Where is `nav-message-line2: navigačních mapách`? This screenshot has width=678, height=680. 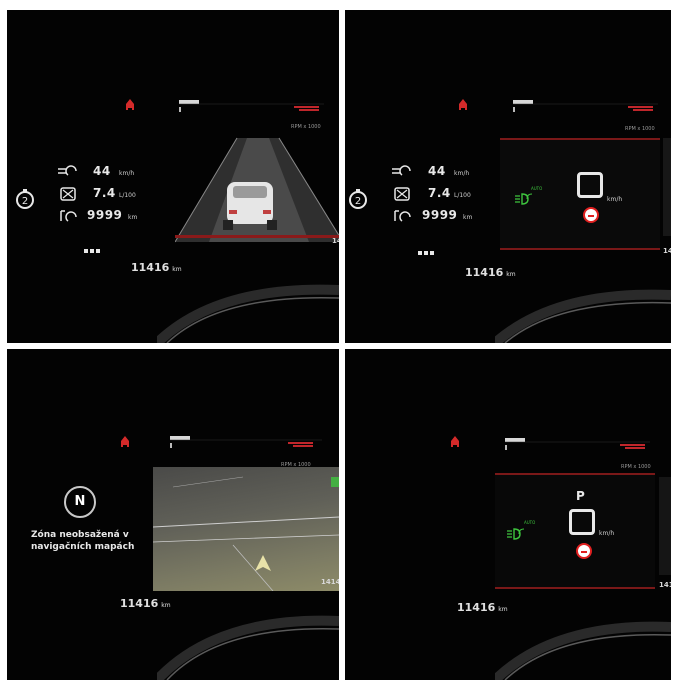
nav-message-line2: navigačních mapách is located at coordinates (83, 547).